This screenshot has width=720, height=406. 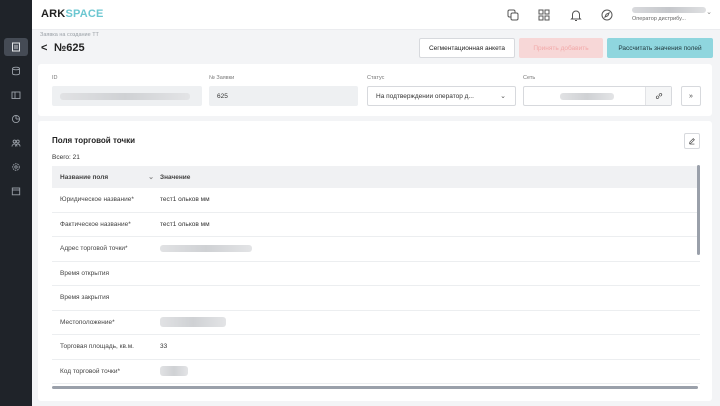 What do you see at coordinates (513, 15) in the screenshot?
I see `copy-icon` at bounding box center [513, 15].